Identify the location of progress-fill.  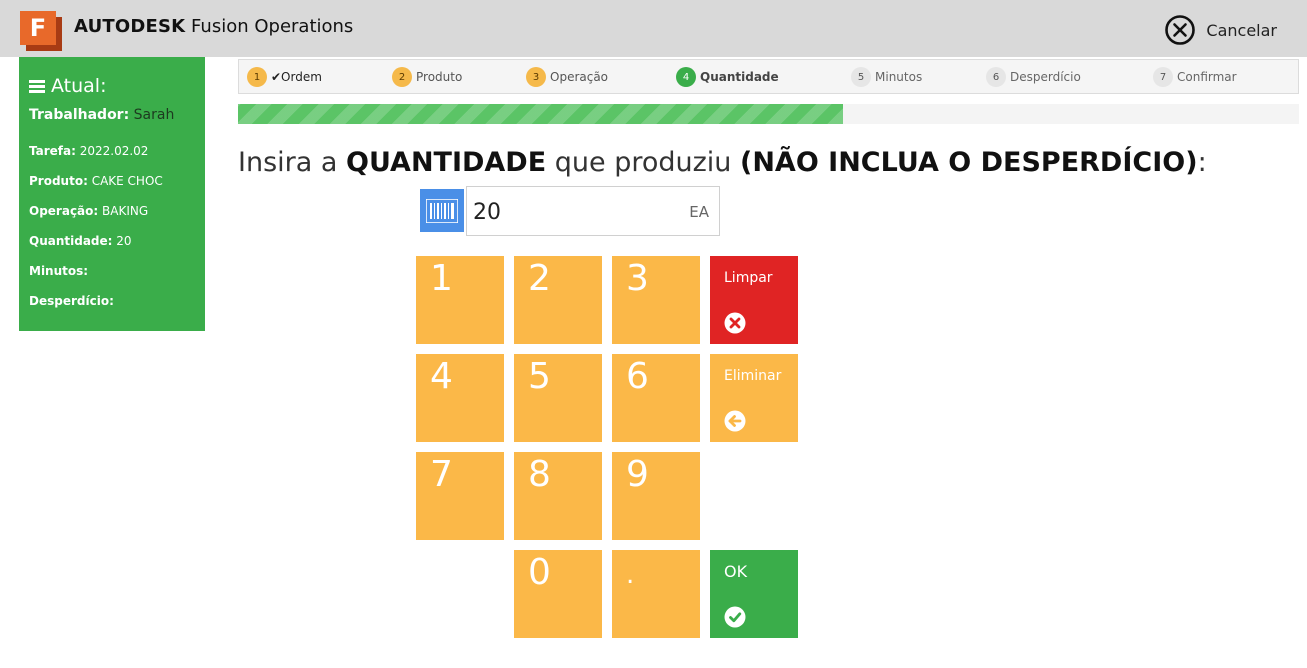
(540, 114).